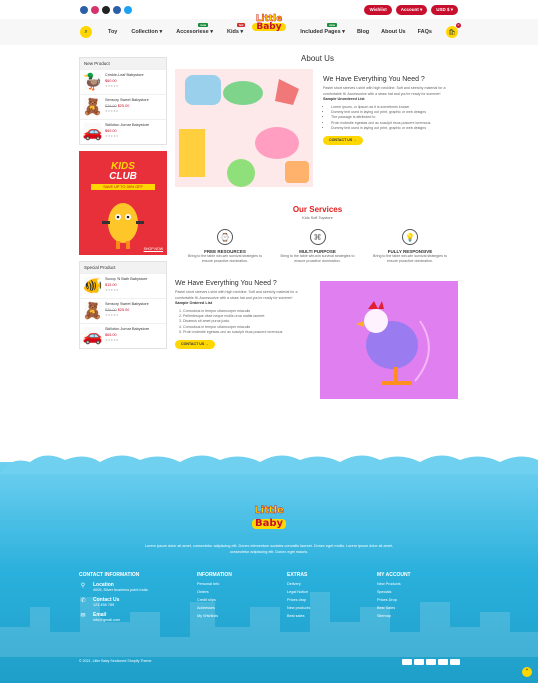 This screenshot has height=683, width=538. I want to click on section2-list-title: Sample Ordered List, so click(194, 303).